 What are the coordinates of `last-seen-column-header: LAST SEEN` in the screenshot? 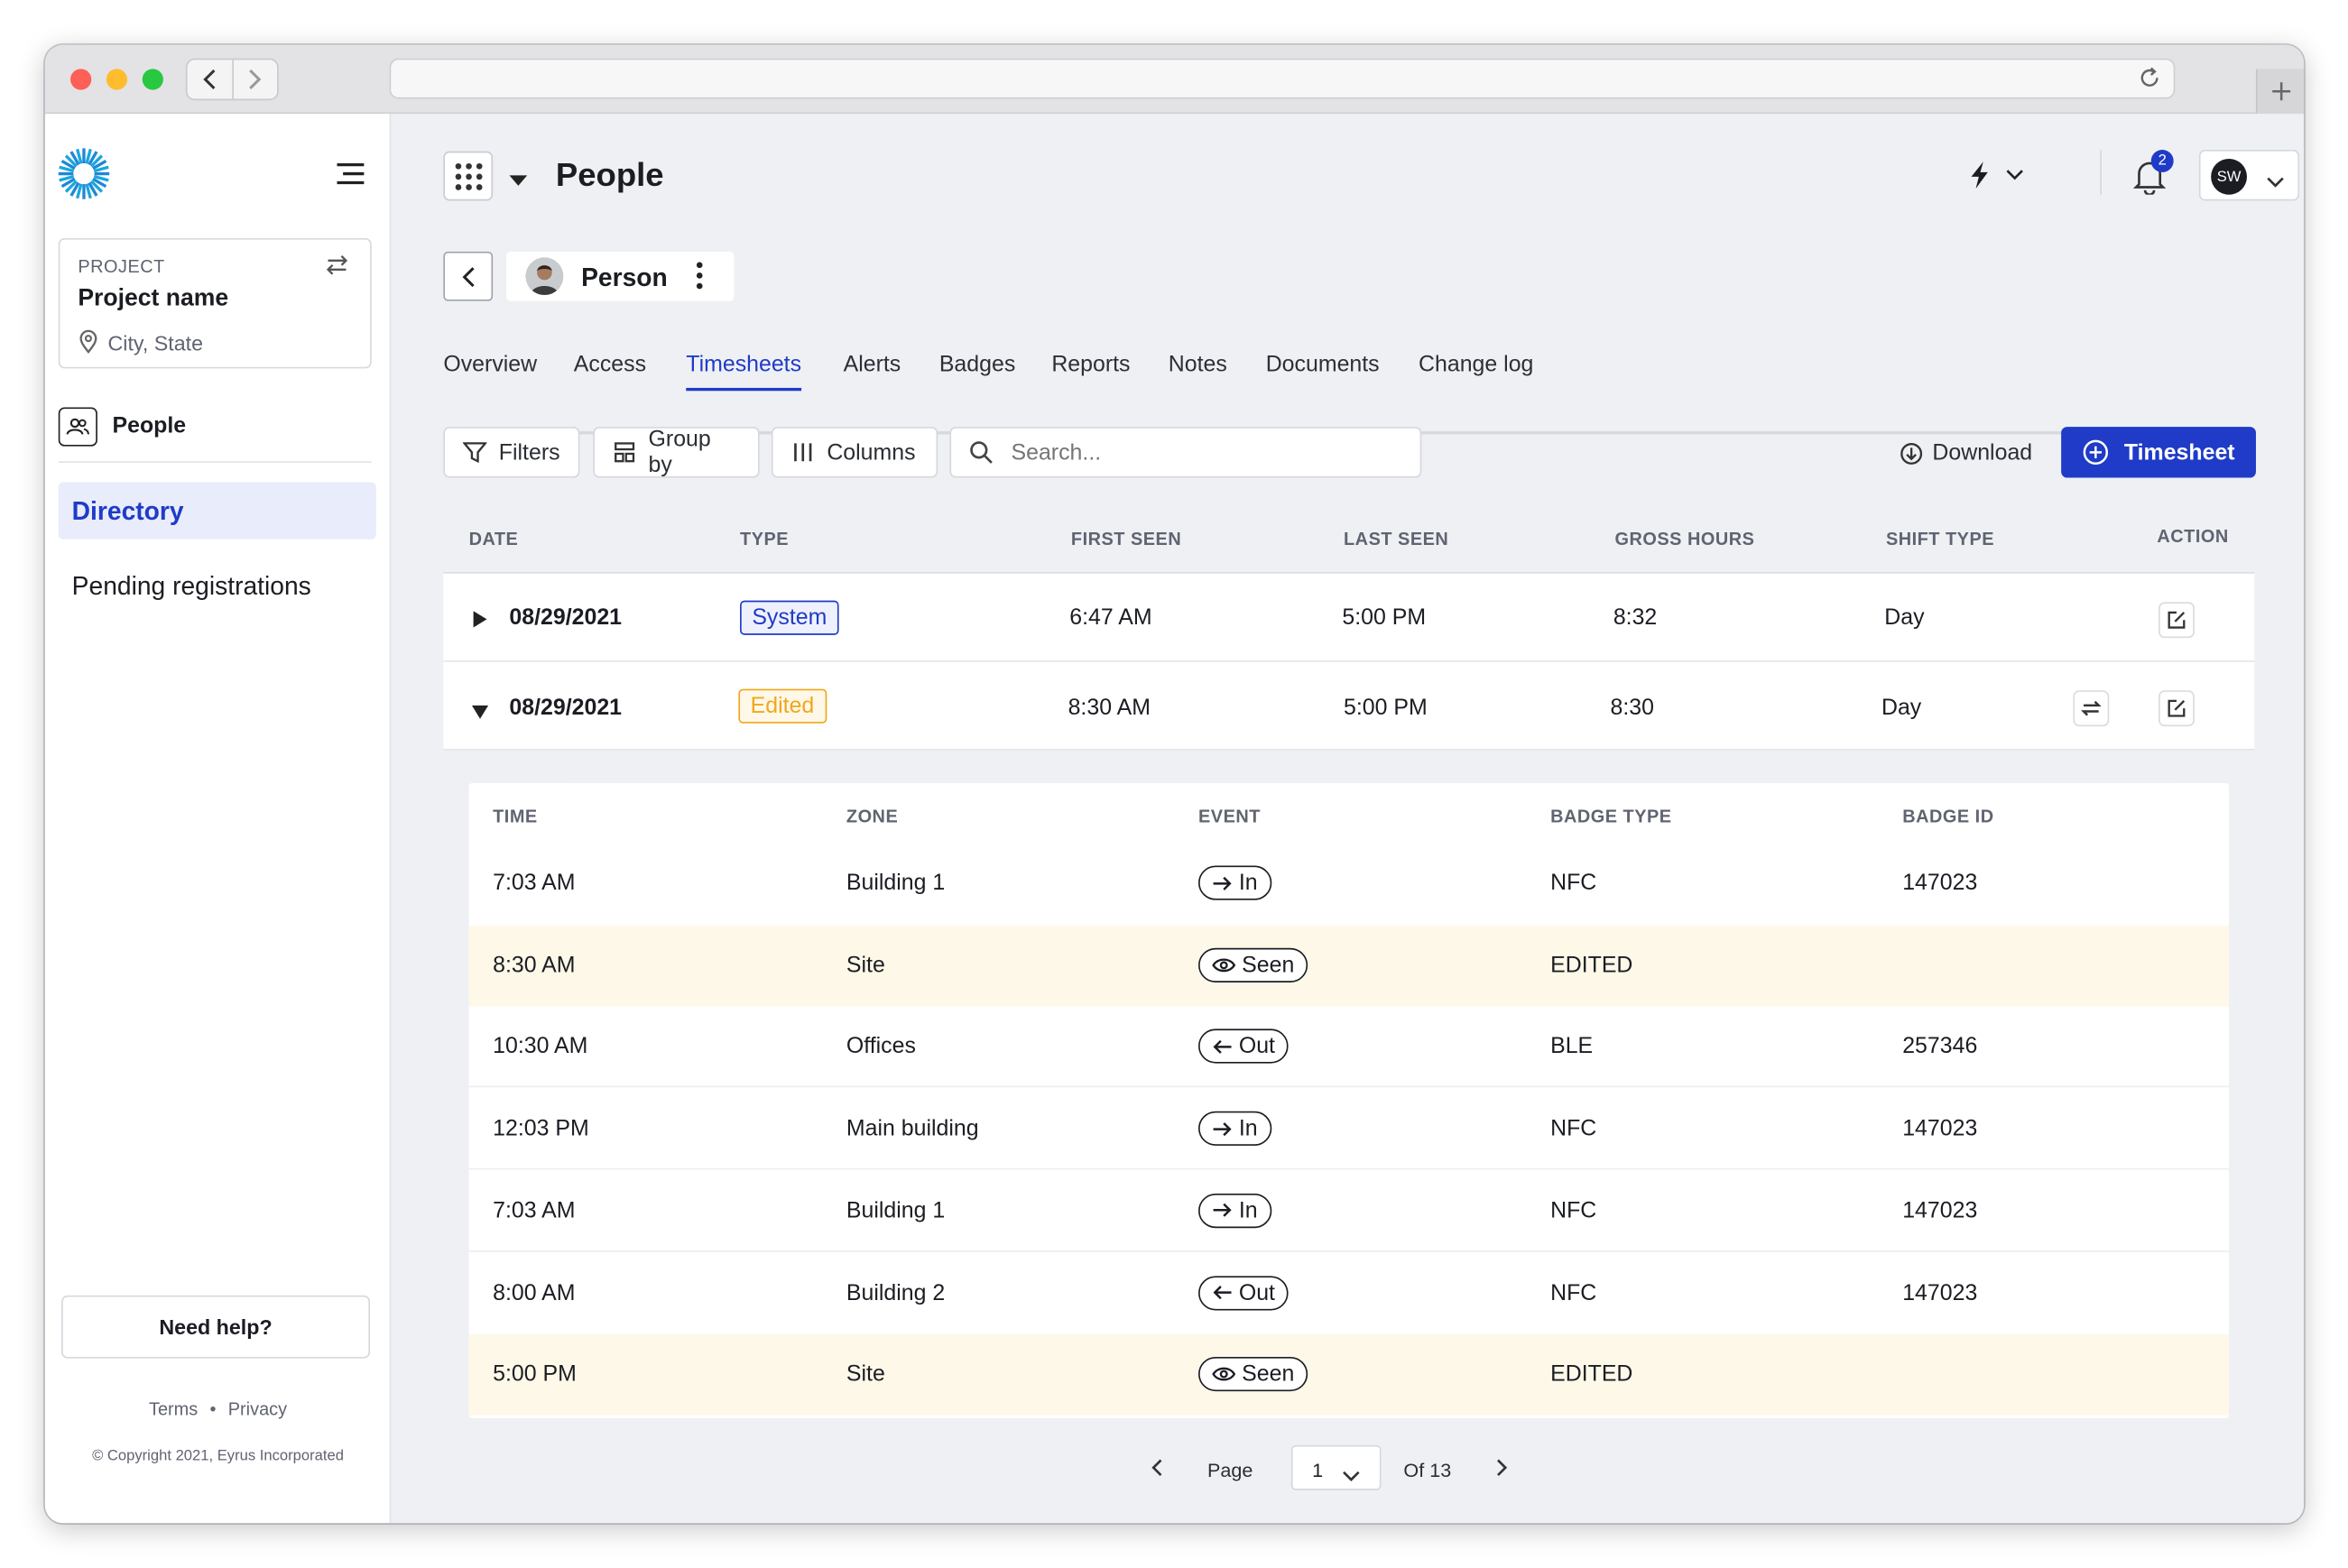 It's located at (1396, 539).